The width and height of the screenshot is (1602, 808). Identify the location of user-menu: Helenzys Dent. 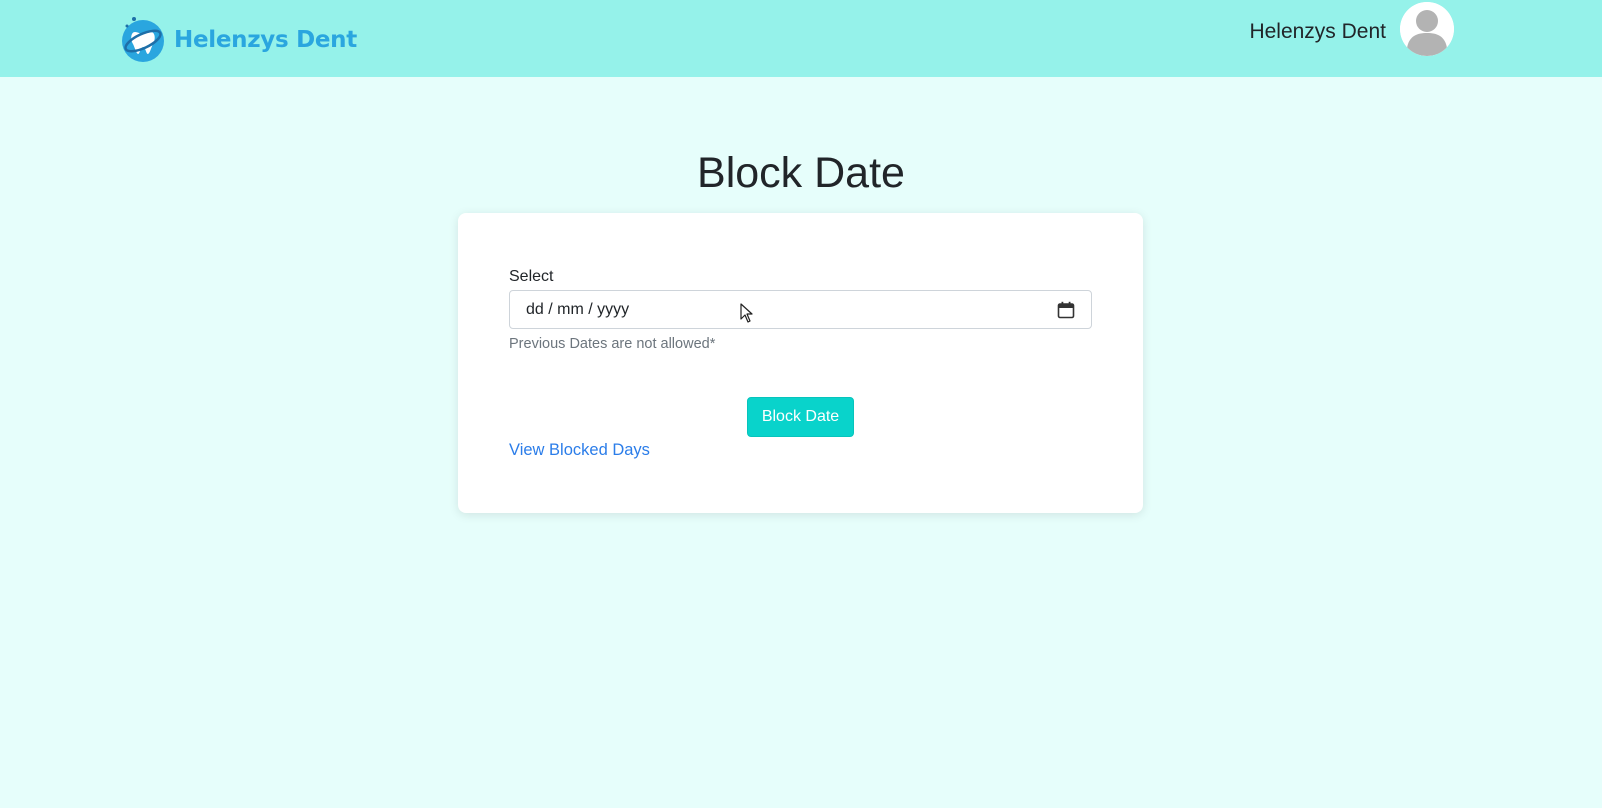
(1351, 29).